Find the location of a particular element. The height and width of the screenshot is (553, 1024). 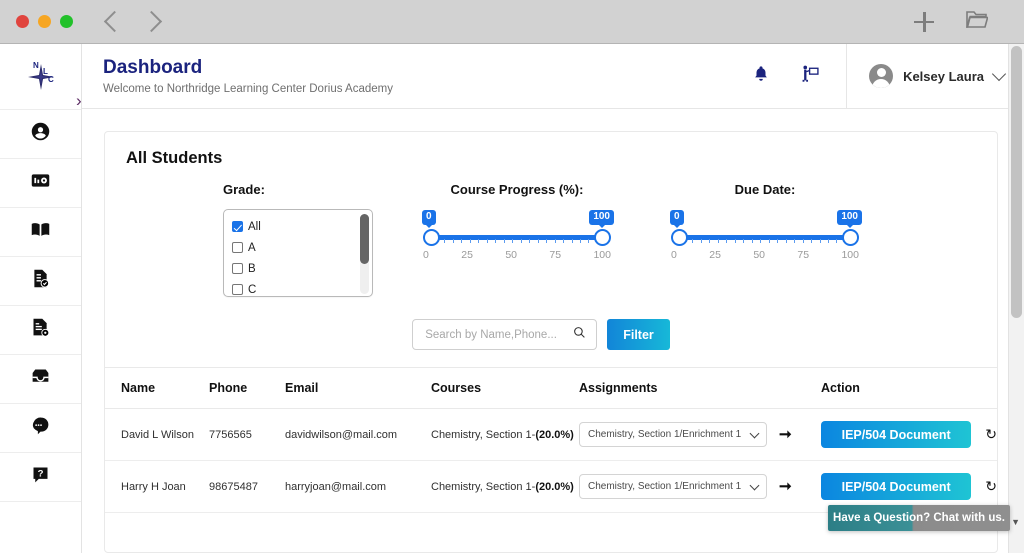

grade-option-all: All is located at coordinates (302, 226).